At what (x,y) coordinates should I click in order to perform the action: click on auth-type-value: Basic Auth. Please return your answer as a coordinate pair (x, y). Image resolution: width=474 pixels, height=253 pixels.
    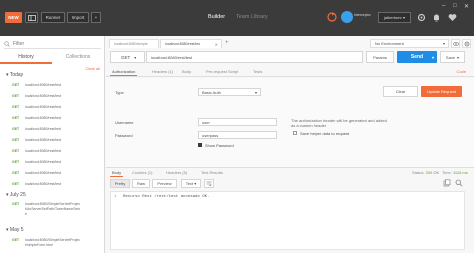
    Looking at the image, I should click on (211, 92).